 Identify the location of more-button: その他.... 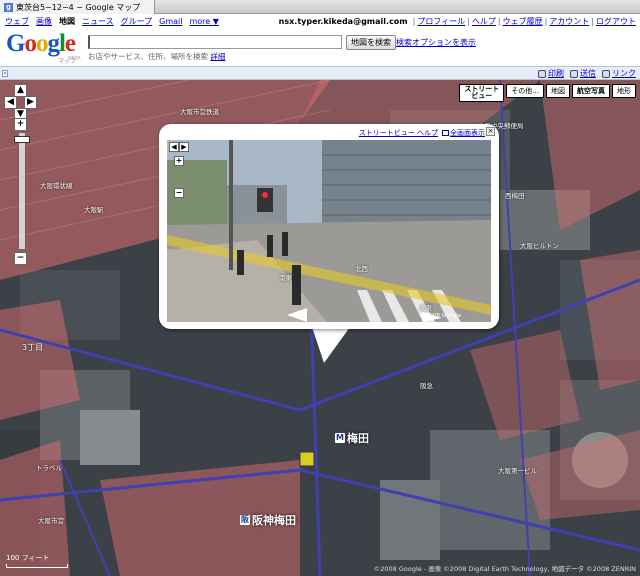
(525, 91).